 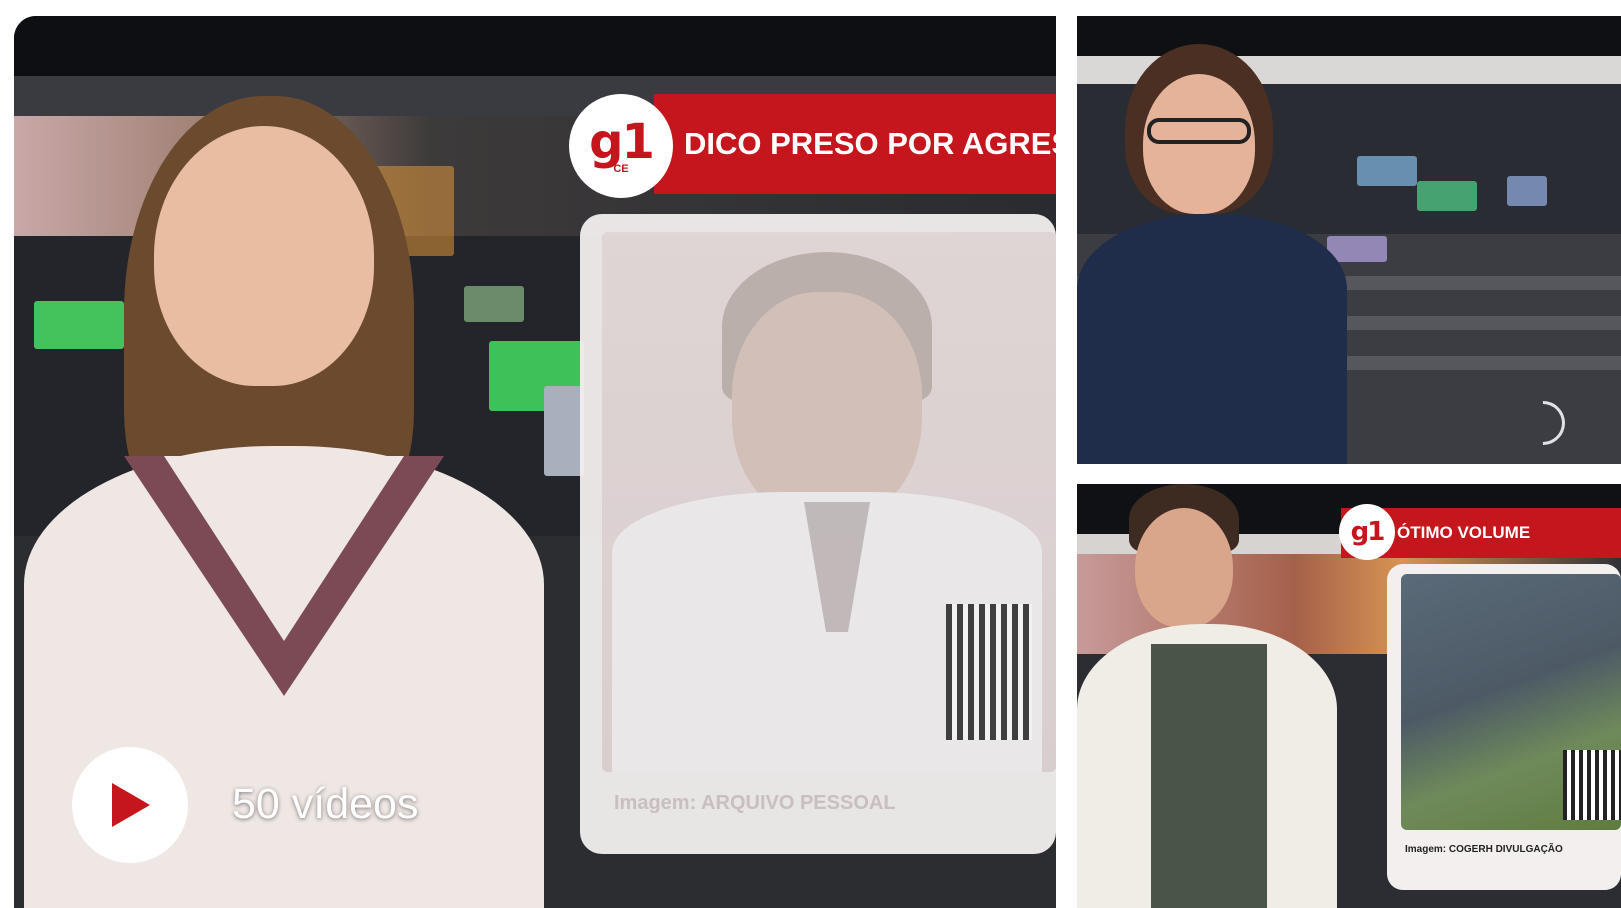 I want to click on g1-logo: g1 CE, so click(x=621, y=146).